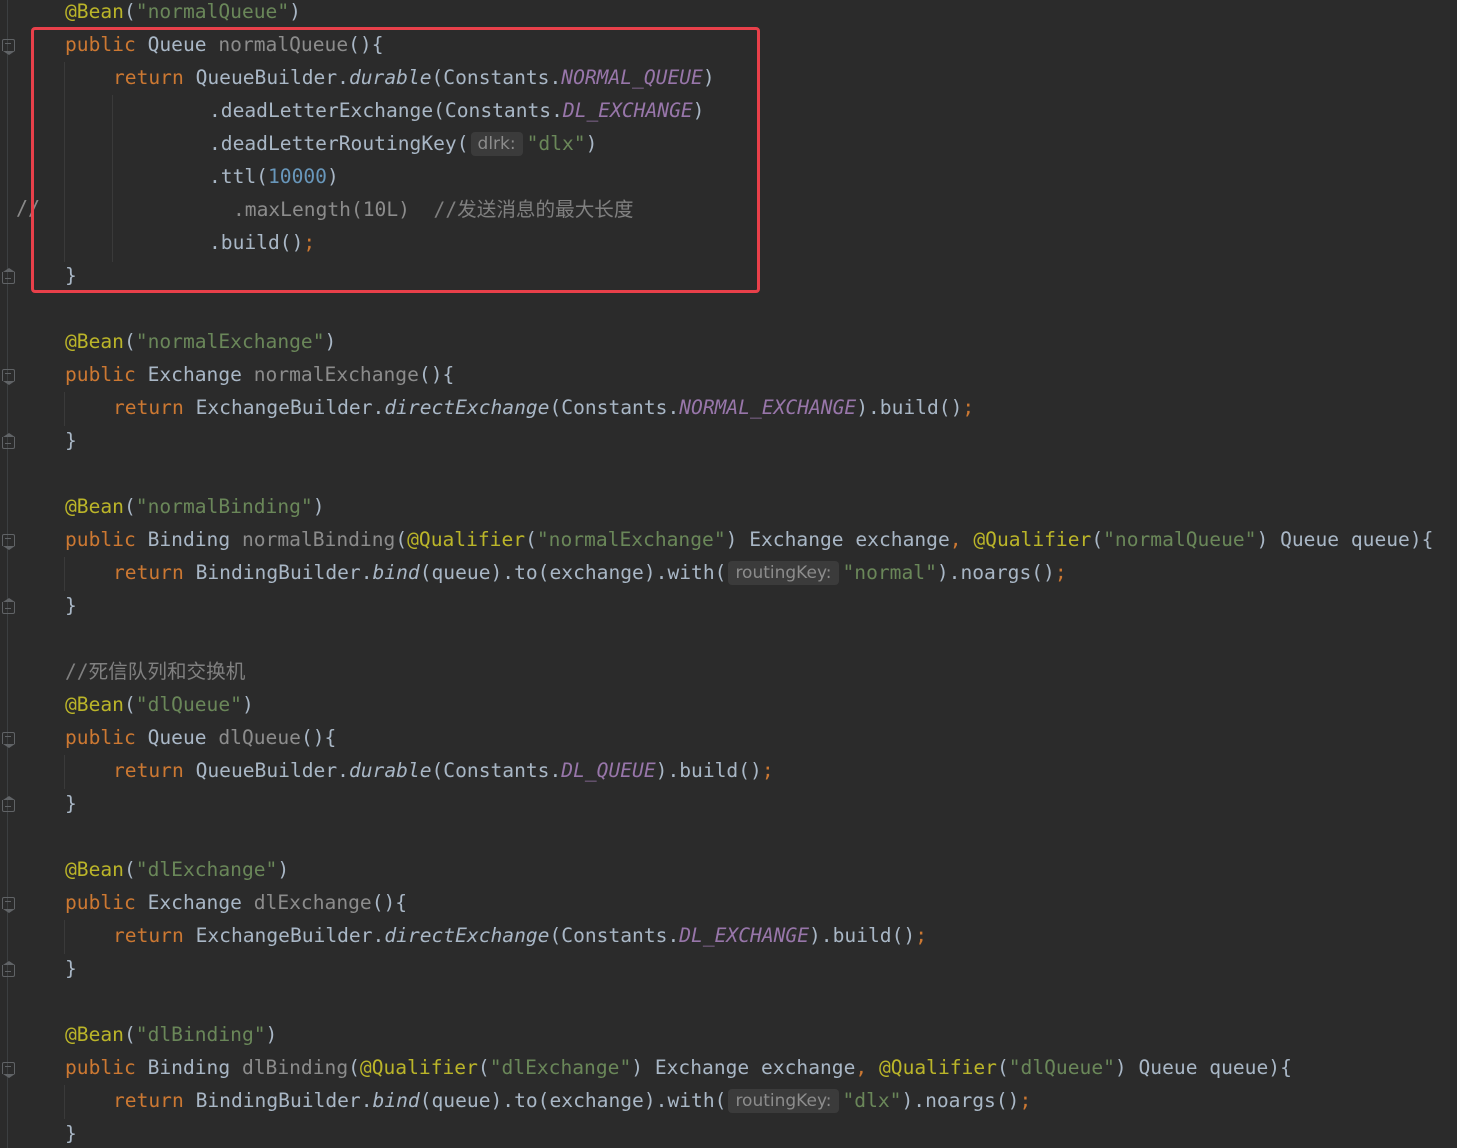 This screenshot has height=1148, width=1457. I want to click on class-ref: QueueBuilder., so click(266, 770).